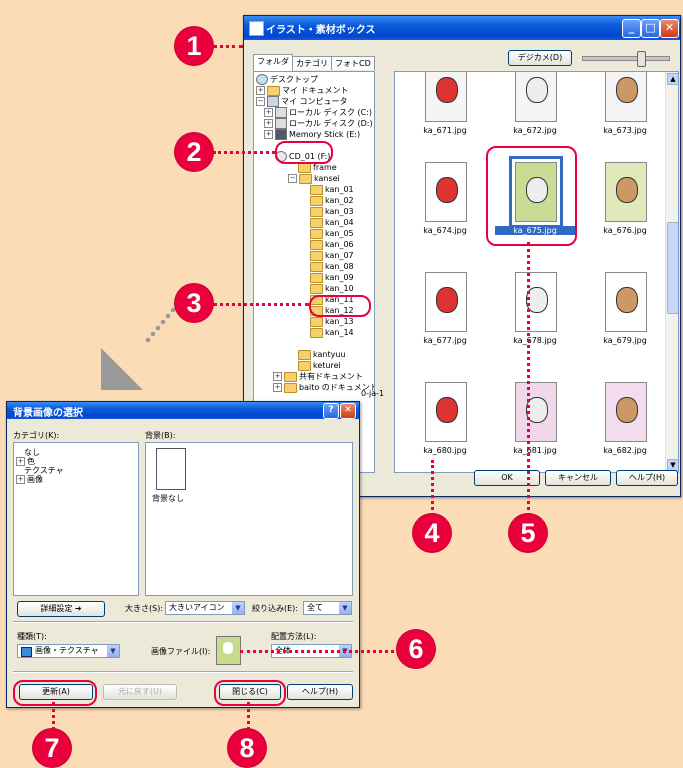  Describe the element at coordinates (321, 354) in the screenshot. I see `tree-item-kantyuu: kantyuu` at that location.